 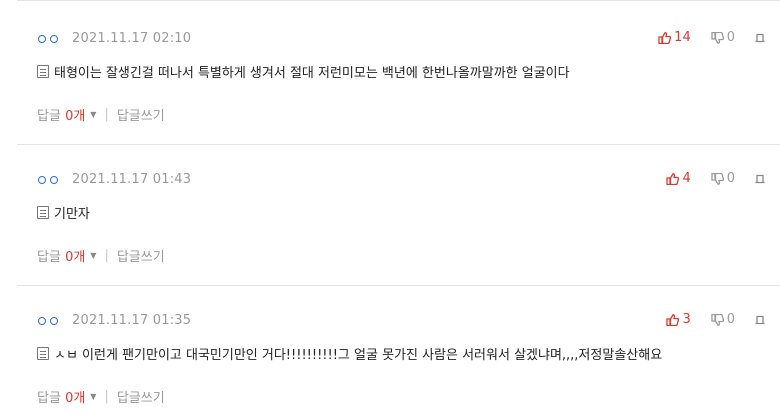 I want to click on like-count: 4, so click(x=686, y=178).